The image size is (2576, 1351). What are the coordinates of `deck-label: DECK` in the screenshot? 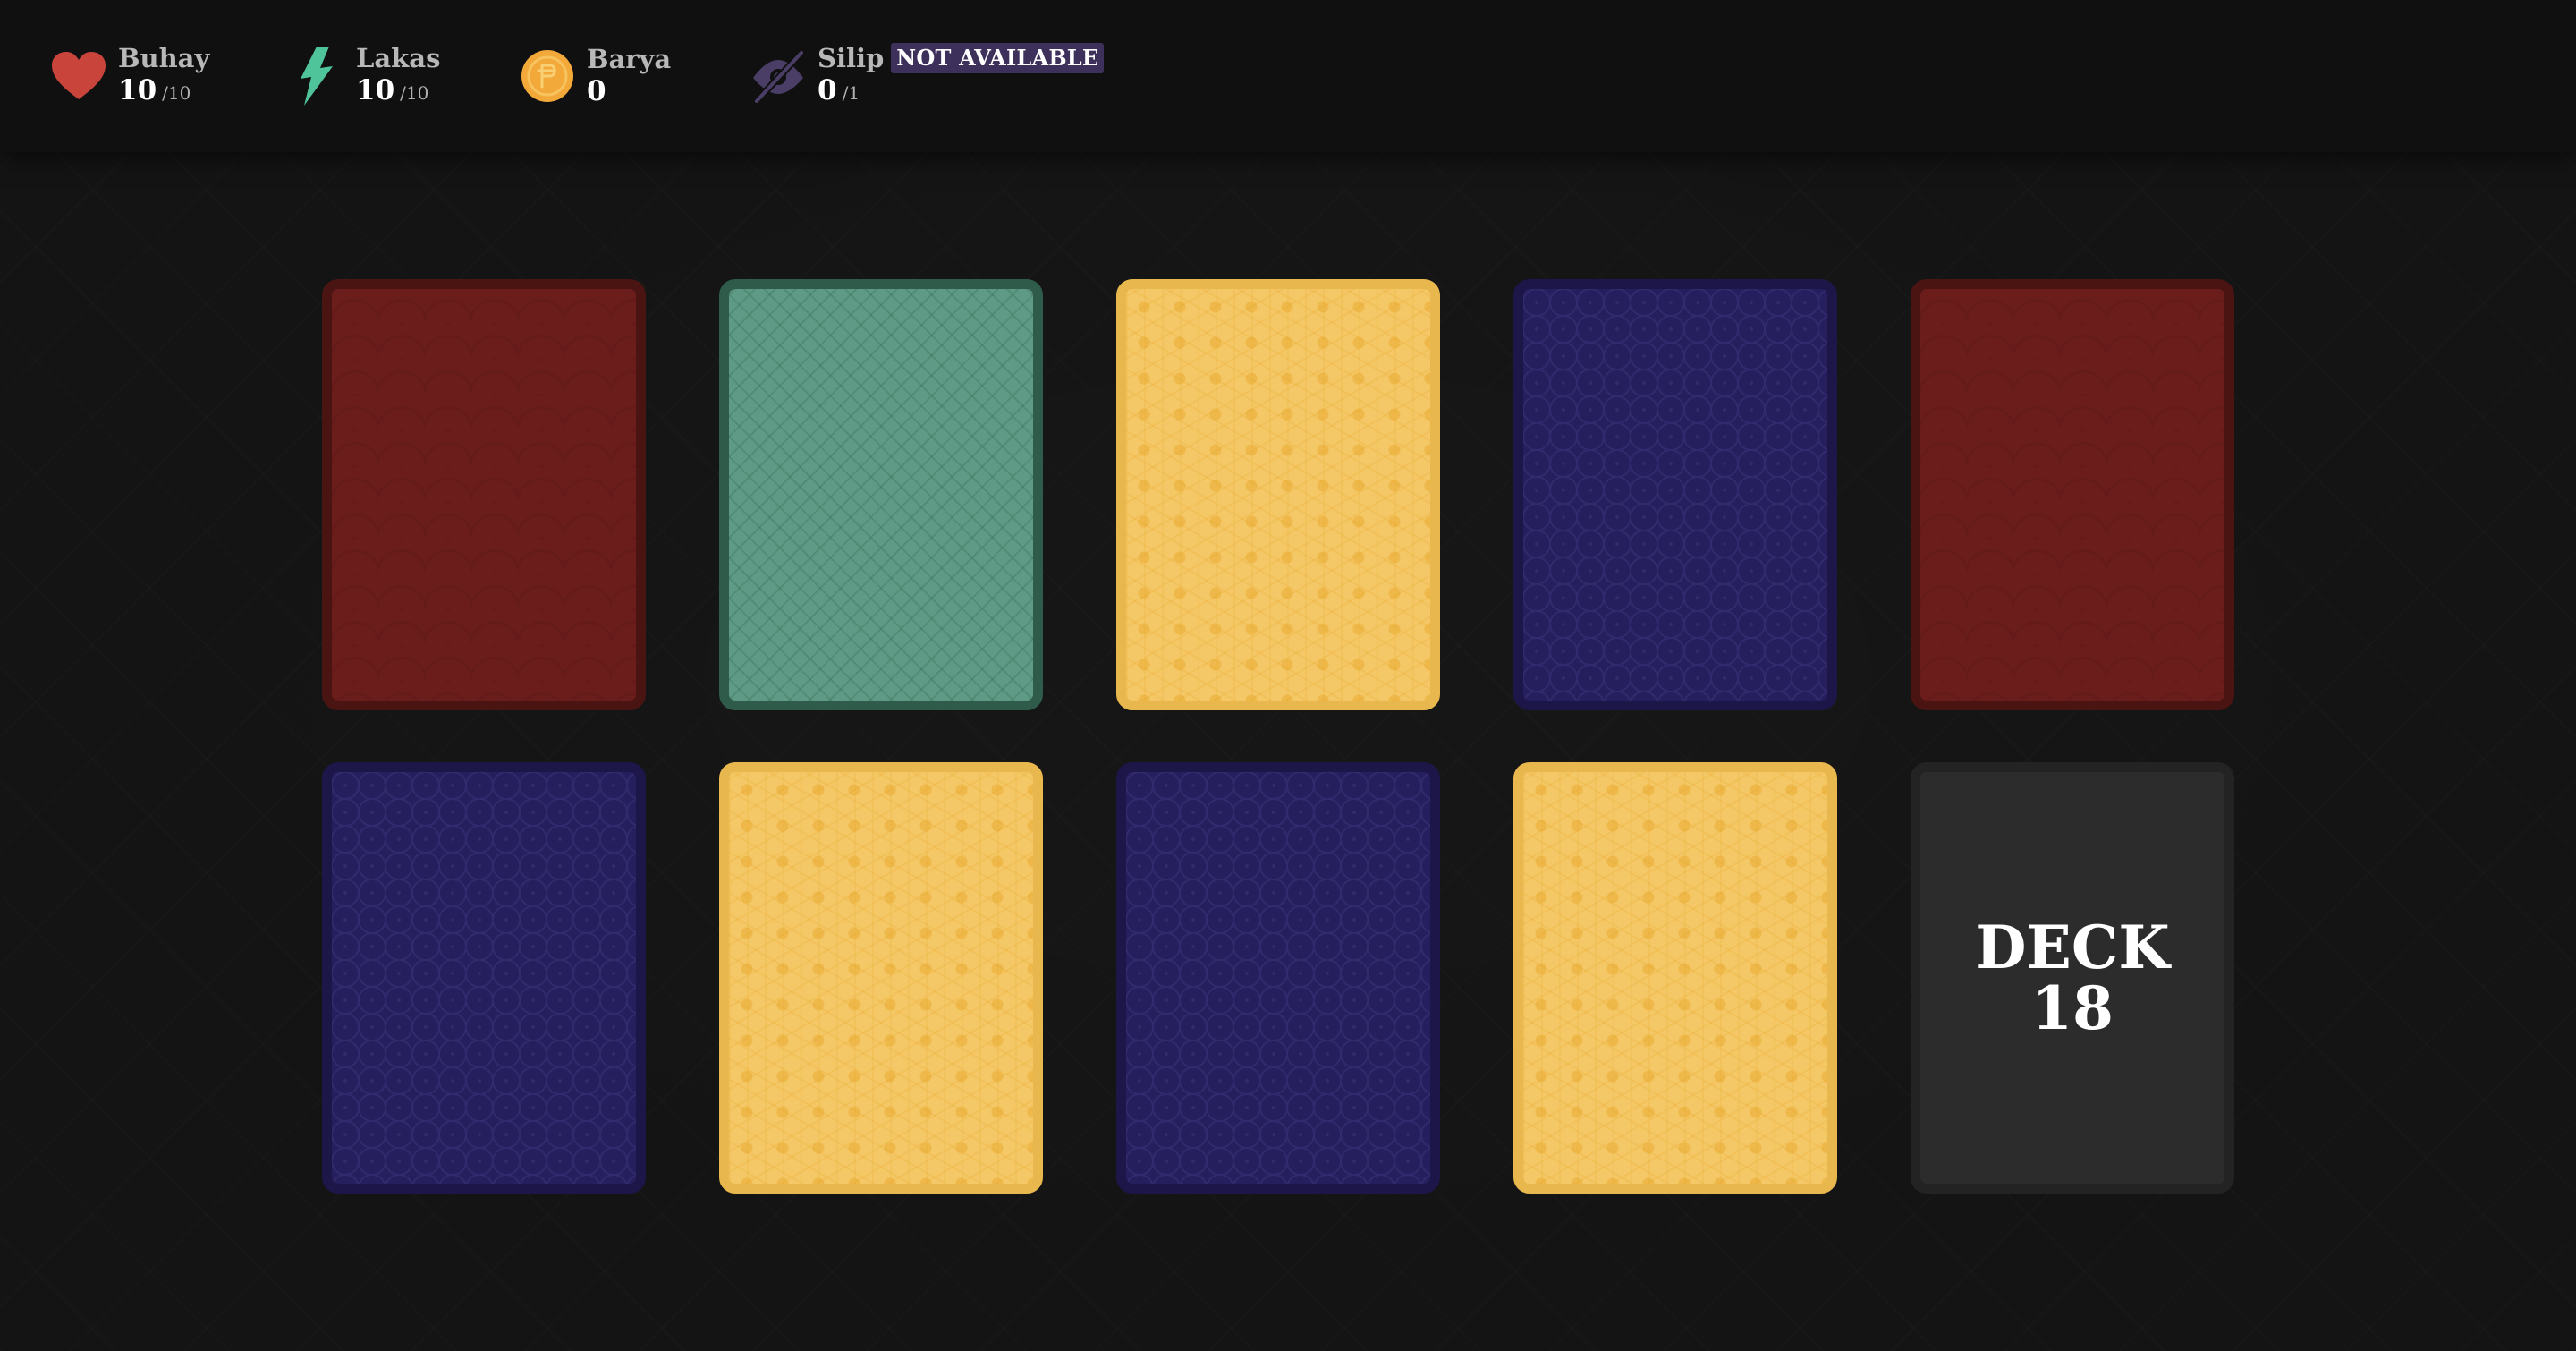 It's located at (2072, 948).